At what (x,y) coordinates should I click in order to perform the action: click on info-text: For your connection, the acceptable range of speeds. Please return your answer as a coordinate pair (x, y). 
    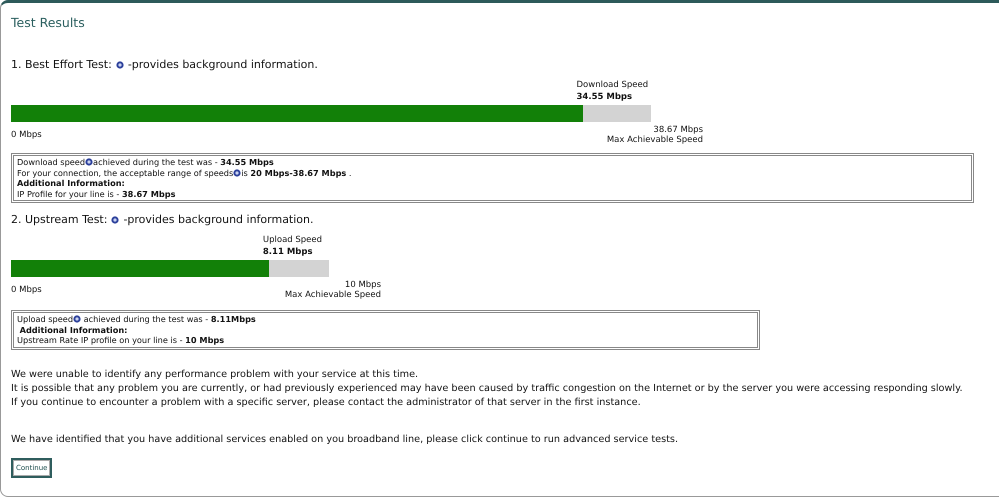
    Looking at the image, I should click on (125, 173).